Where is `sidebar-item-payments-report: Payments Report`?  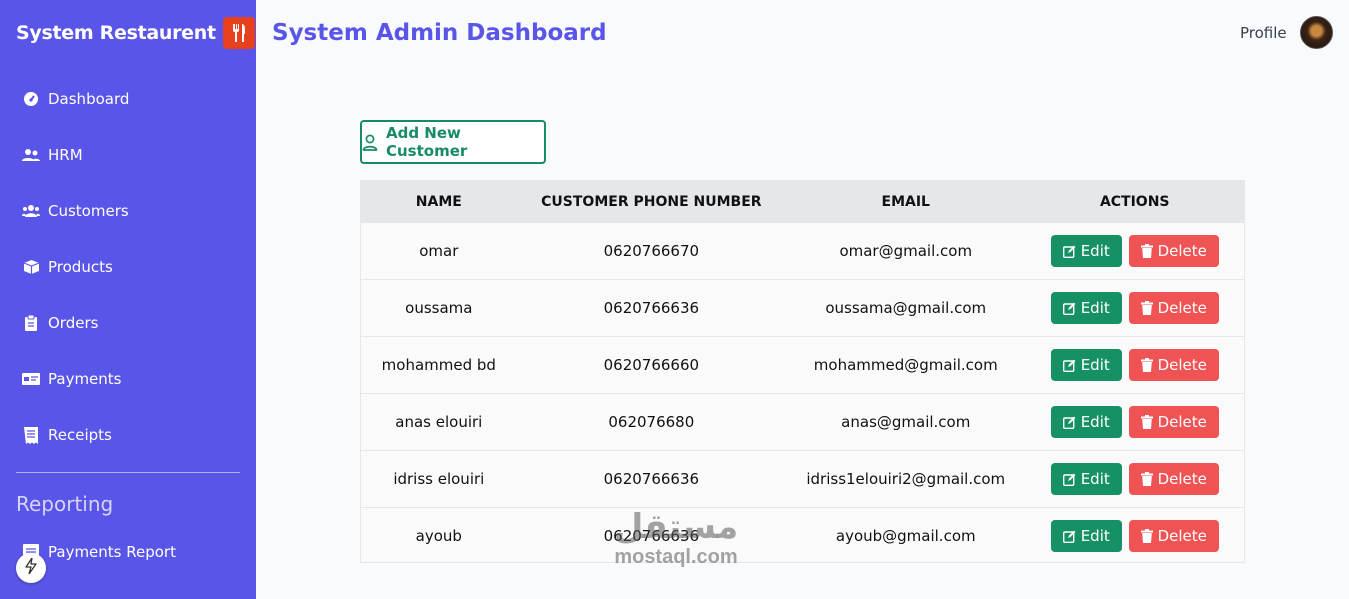 sidebar-item-payments-report: Payments Report is located at coordinates (99, 552).